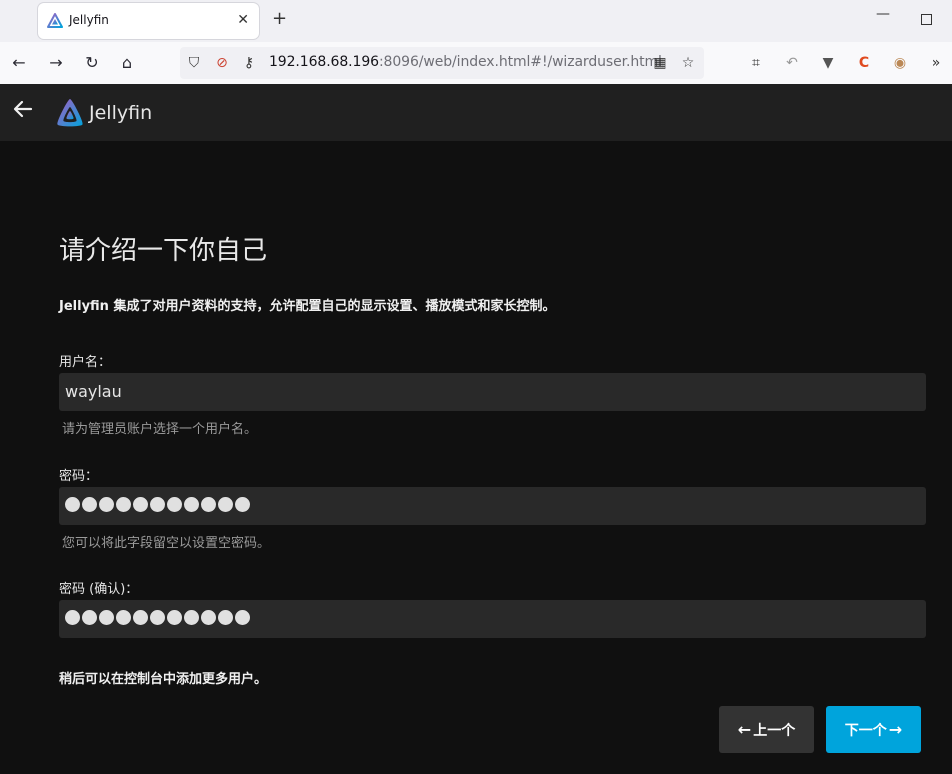  I want to click on arrow-right-icon: →, so click(895, 729).